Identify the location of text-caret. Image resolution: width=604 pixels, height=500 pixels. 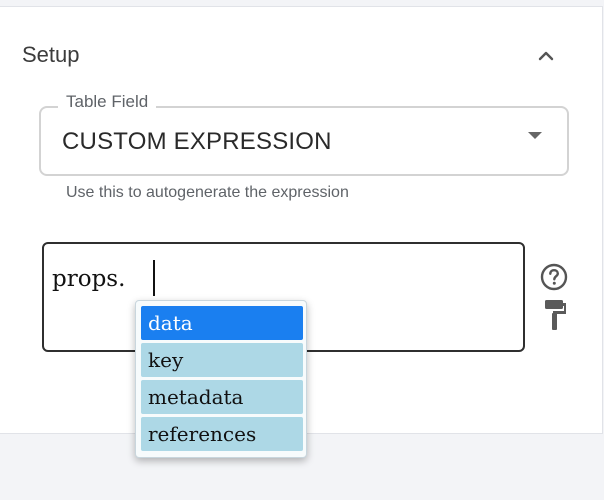
(154, 278).